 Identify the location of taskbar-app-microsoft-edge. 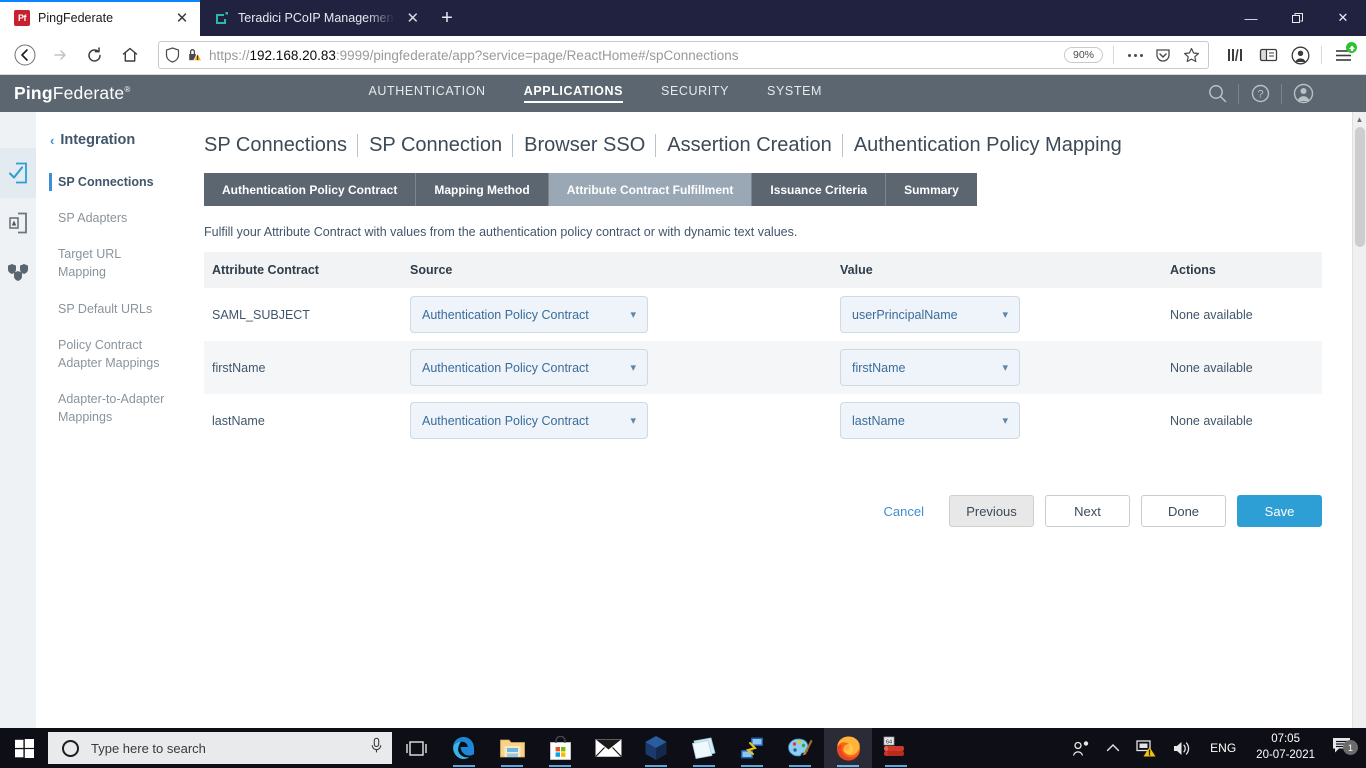
(464, 748).